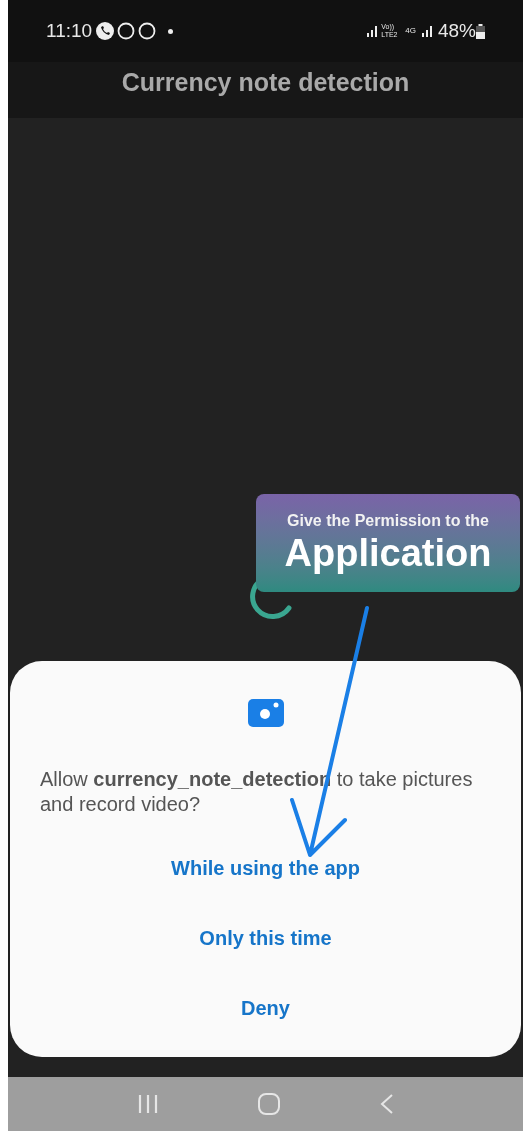 The height and width of the screenshot is (1131, 523). What do you see at coordinates (269, 1104) in the screenshot?
I see `home-icon` at bounding box center [269, 1104].